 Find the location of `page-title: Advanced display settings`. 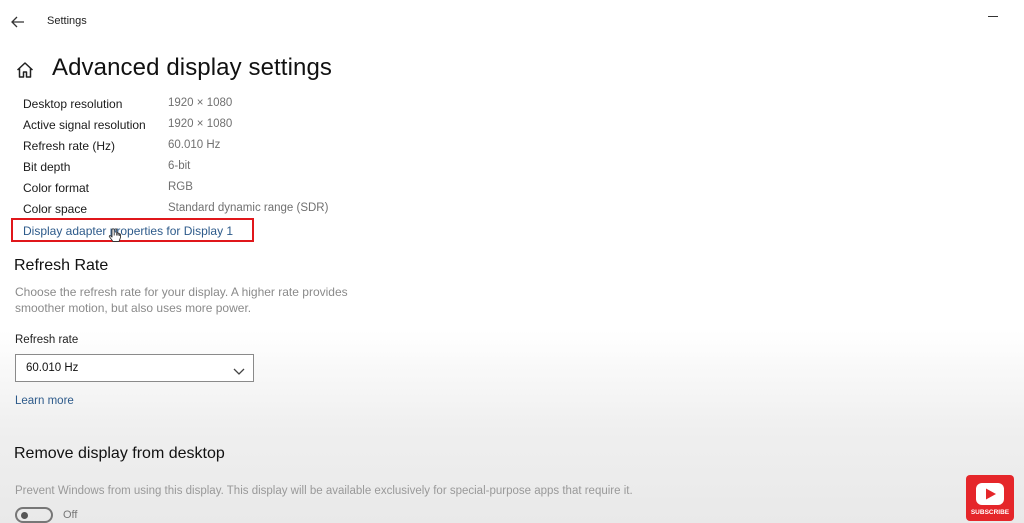

page-title: Advanced display settings is located at coordinates (192, 67).